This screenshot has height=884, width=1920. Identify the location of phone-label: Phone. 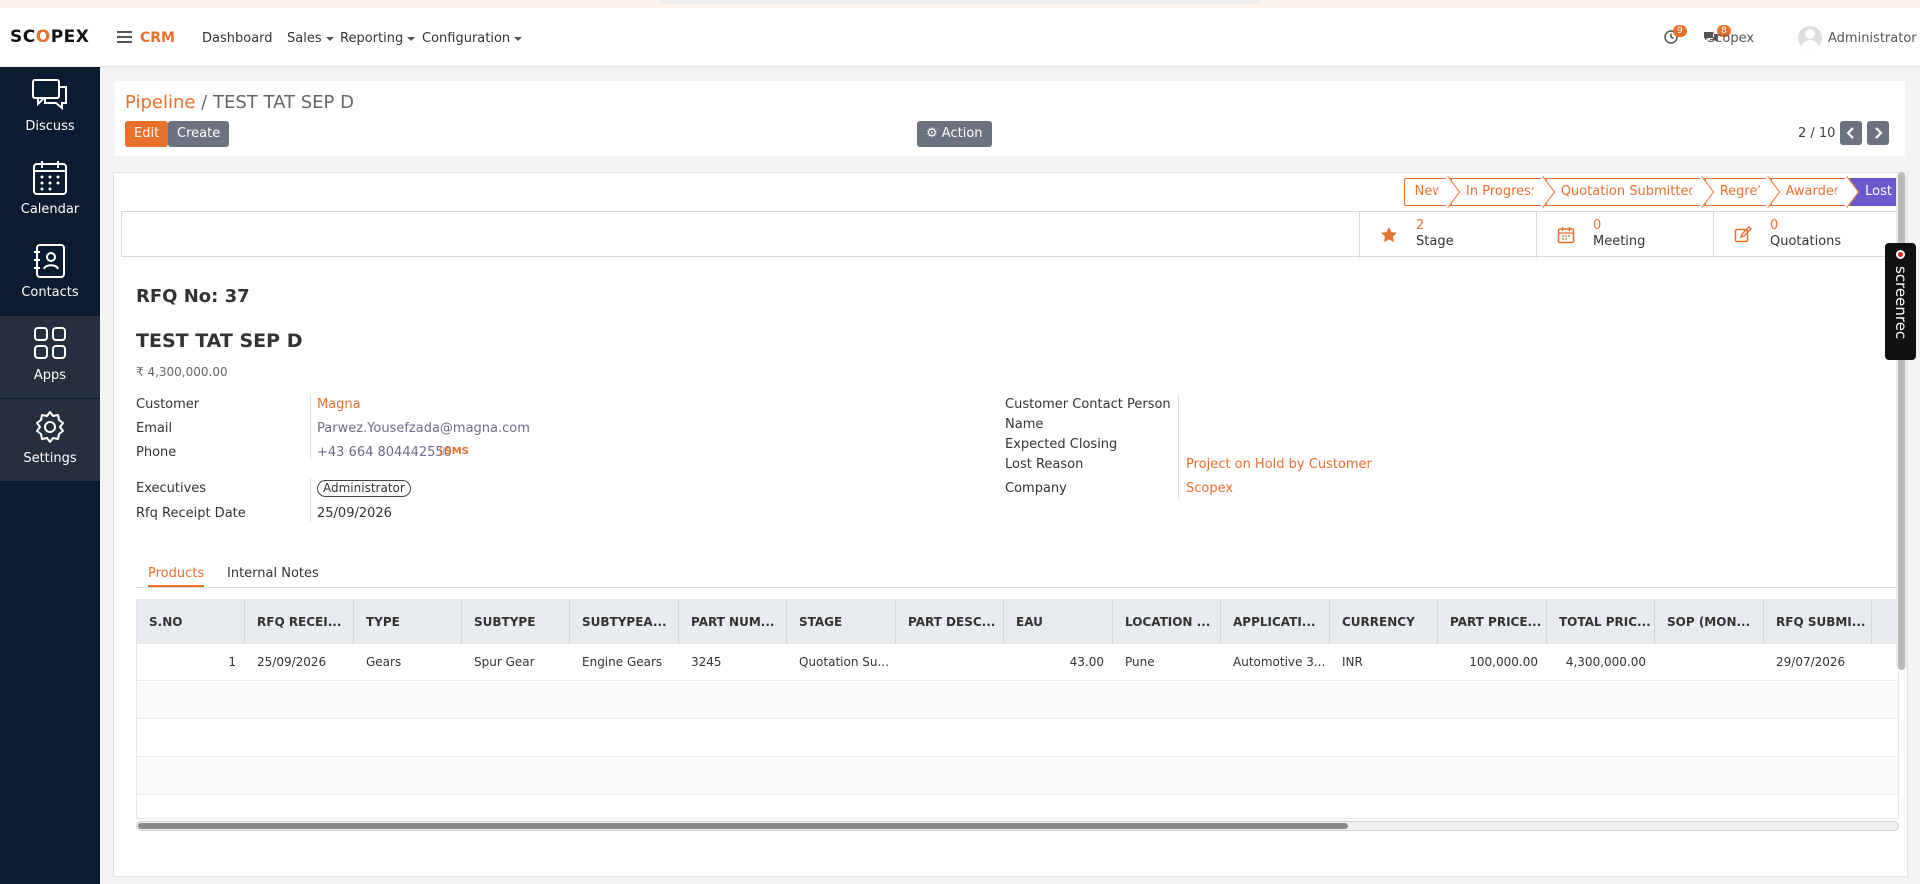
(156, 452).